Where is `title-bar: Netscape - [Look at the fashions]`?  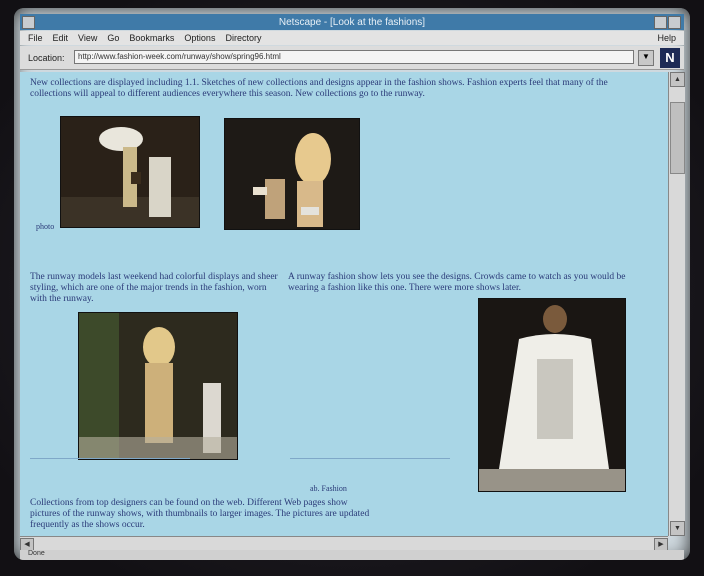 title-bar: Netscape - [Look at the fashions] is located at coordinates (352, 22).